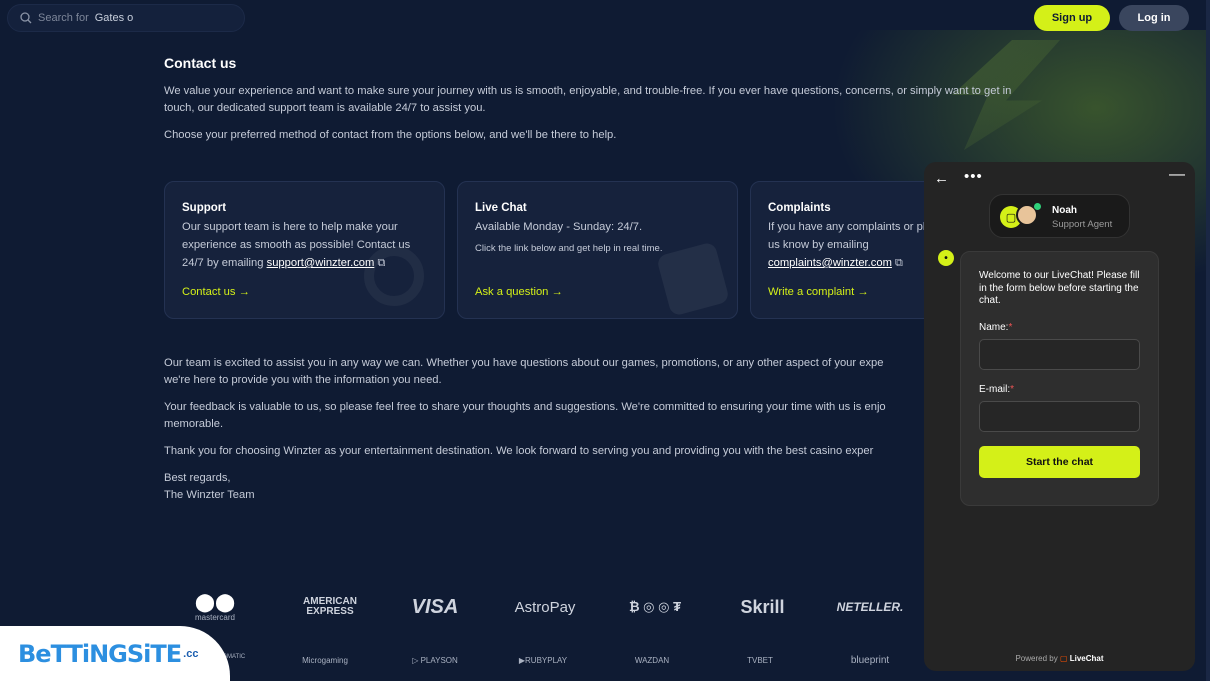 The image size is (1210, 681). Describe the element at coordinates (194, 424) in the screenshot. I see `feedback-text-cont: memorable.` at that location.